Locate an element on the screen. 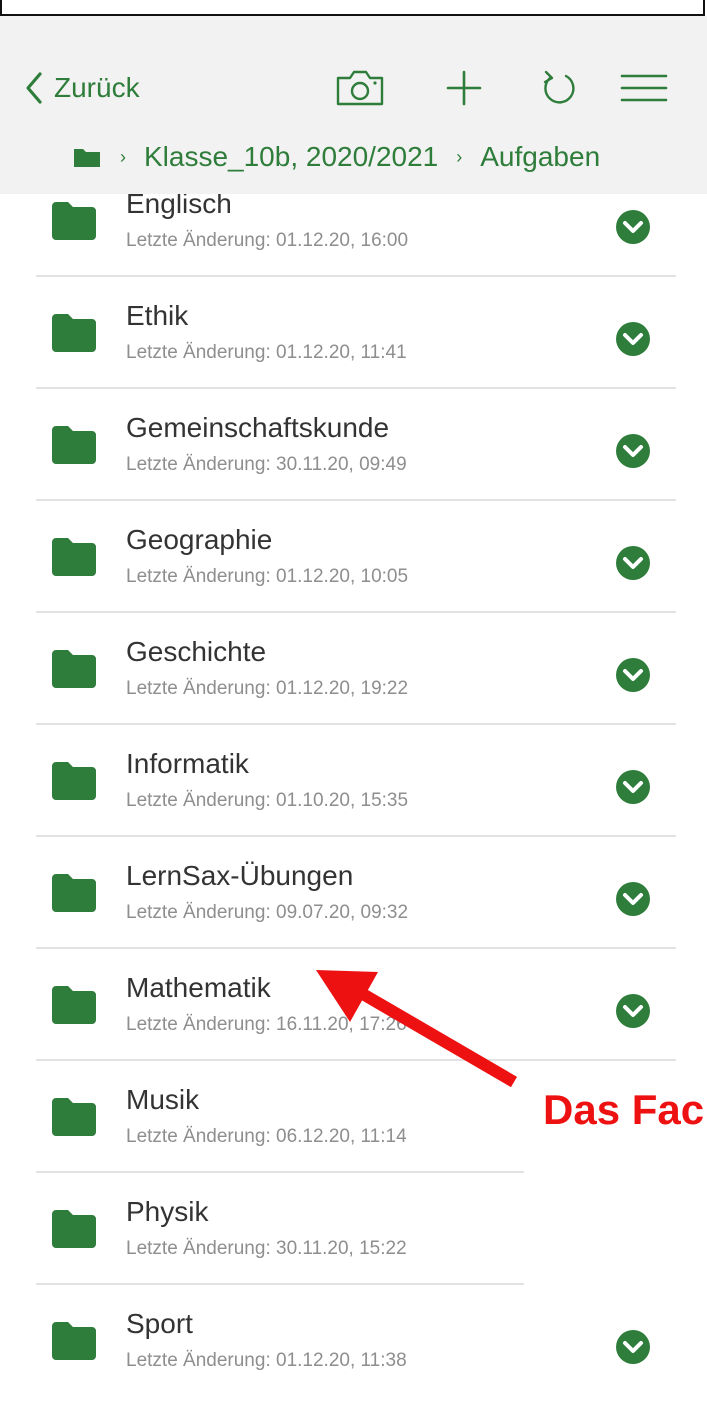 This screenshot has height=1401, width=707. folder-name: Informatik is located at coordinates (187, 763).